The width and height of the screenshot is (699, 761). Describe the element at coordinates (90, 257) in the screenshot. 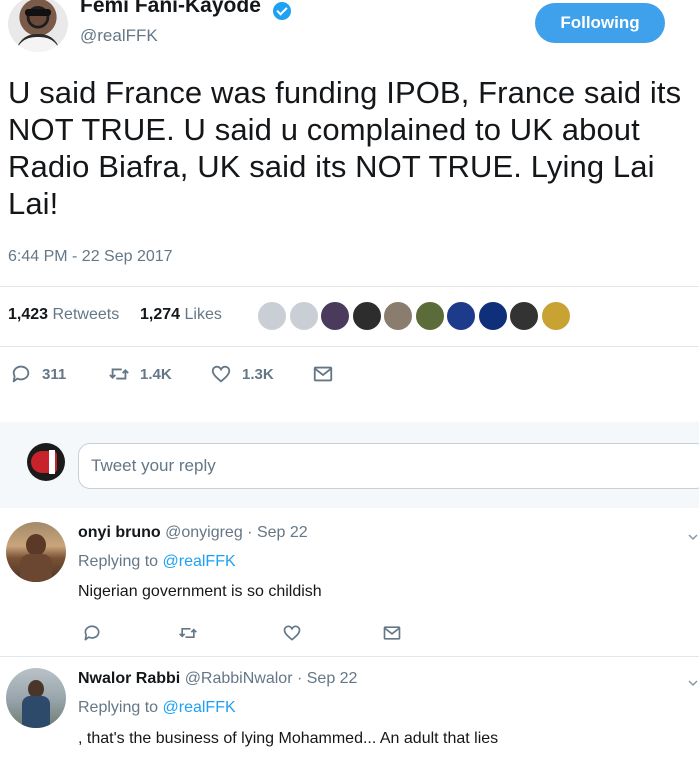

I see `tweet-timestamp: 6:44 PM - 22 Sep 2017` at that location.